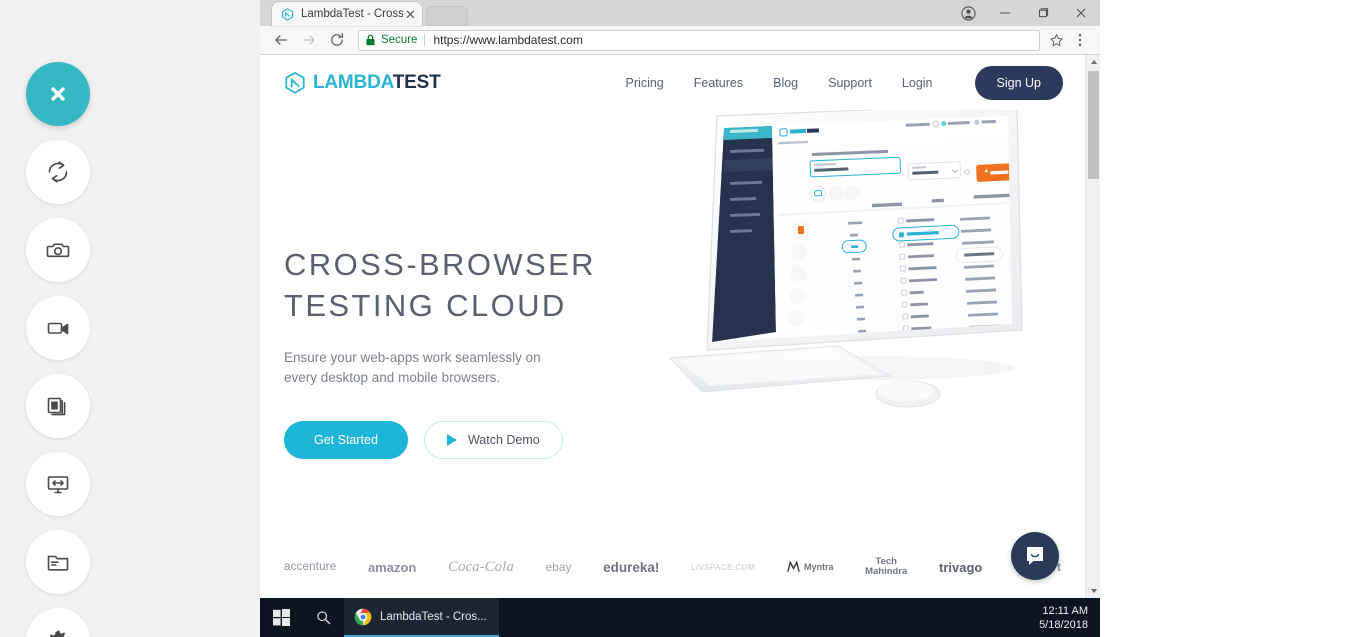  What do you see at coordinates (1081, 13) in the screenshot?
I see `close-window-button` at bounding box center [1081, 13].